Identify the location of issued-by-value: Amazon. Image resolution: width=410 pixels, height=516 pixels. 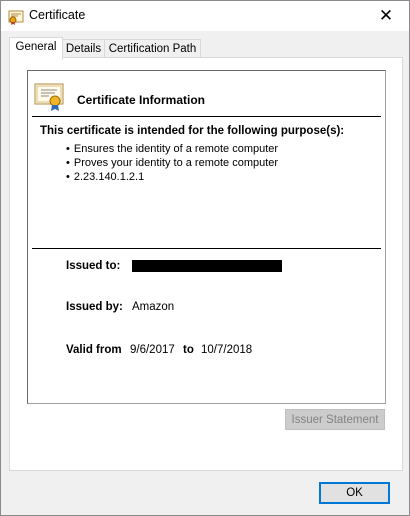
(153, 307).